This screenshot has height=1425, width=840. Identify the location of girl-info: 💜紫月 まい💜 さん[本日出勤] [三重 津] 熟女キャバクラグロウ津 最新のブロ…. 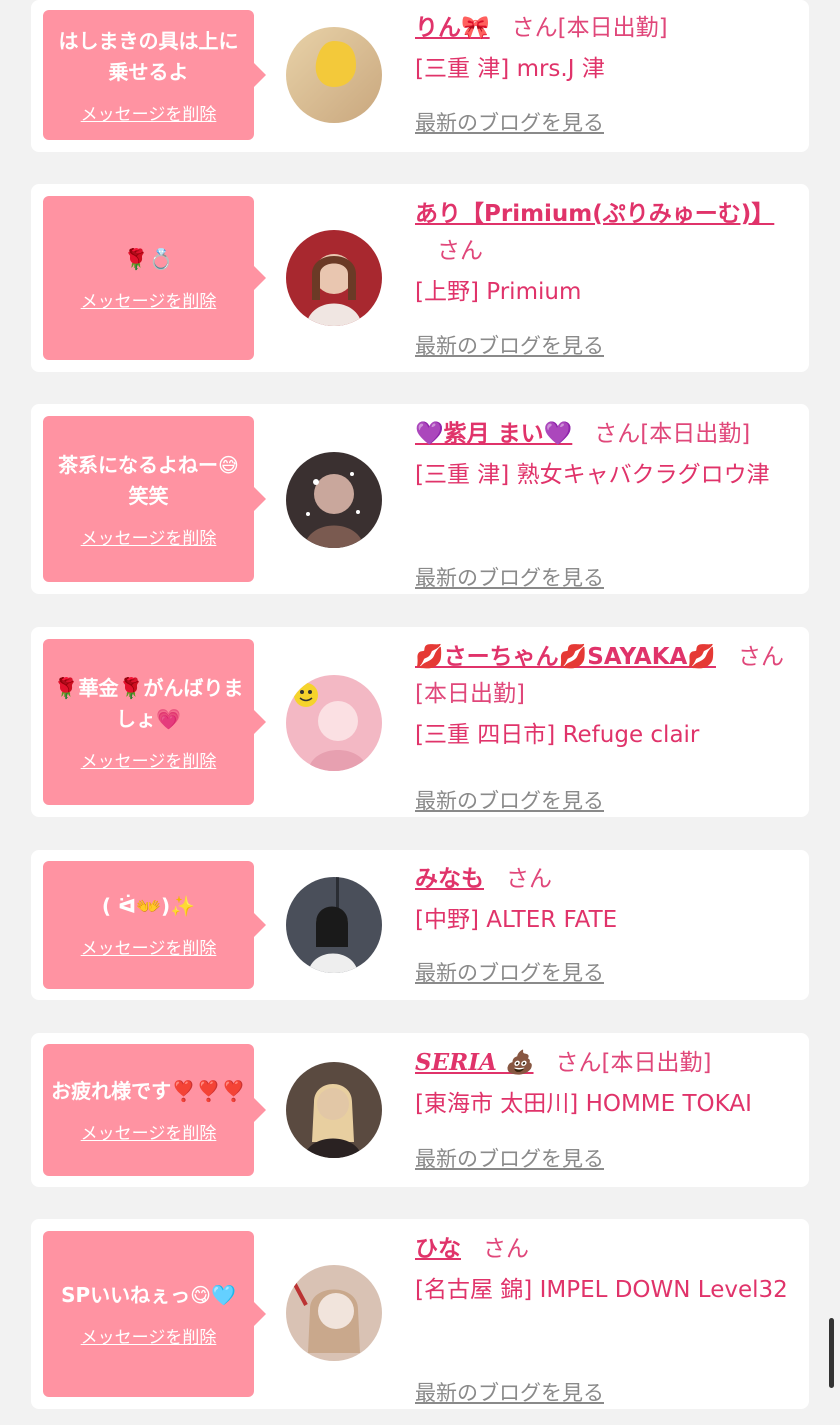
(605, 503).